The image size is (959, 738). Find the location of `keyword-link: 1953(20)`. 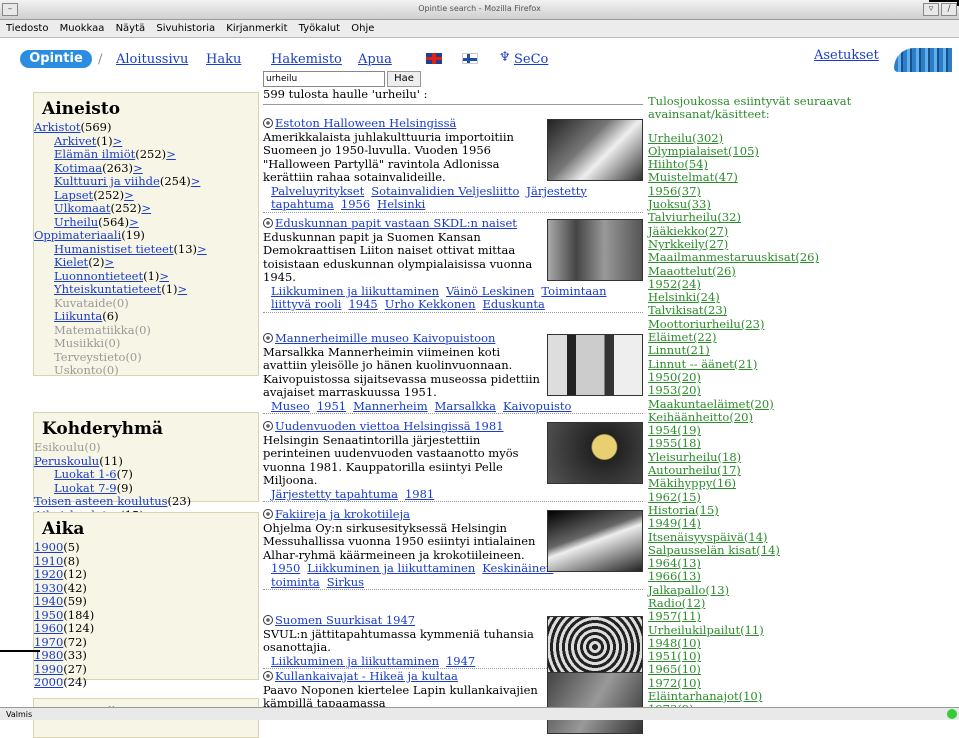

keyword-link: 1953(20) is located at coordinates (768, 390).